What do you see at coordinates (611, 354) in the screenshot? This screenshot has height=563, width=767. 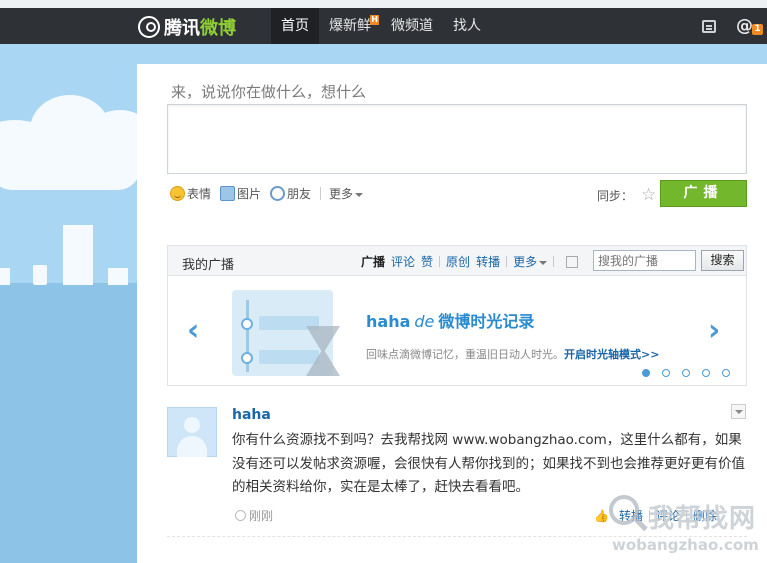 I see `timeline-mode-link: 开启时光轴模式>>` at bounding box center [611, 354].